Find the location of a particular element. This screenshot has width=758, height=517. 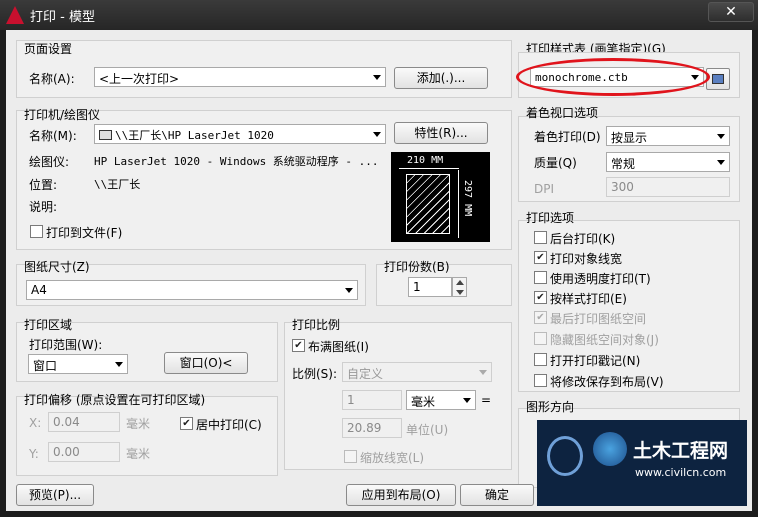

edit-table-icon is located at coordinates (718, 79).